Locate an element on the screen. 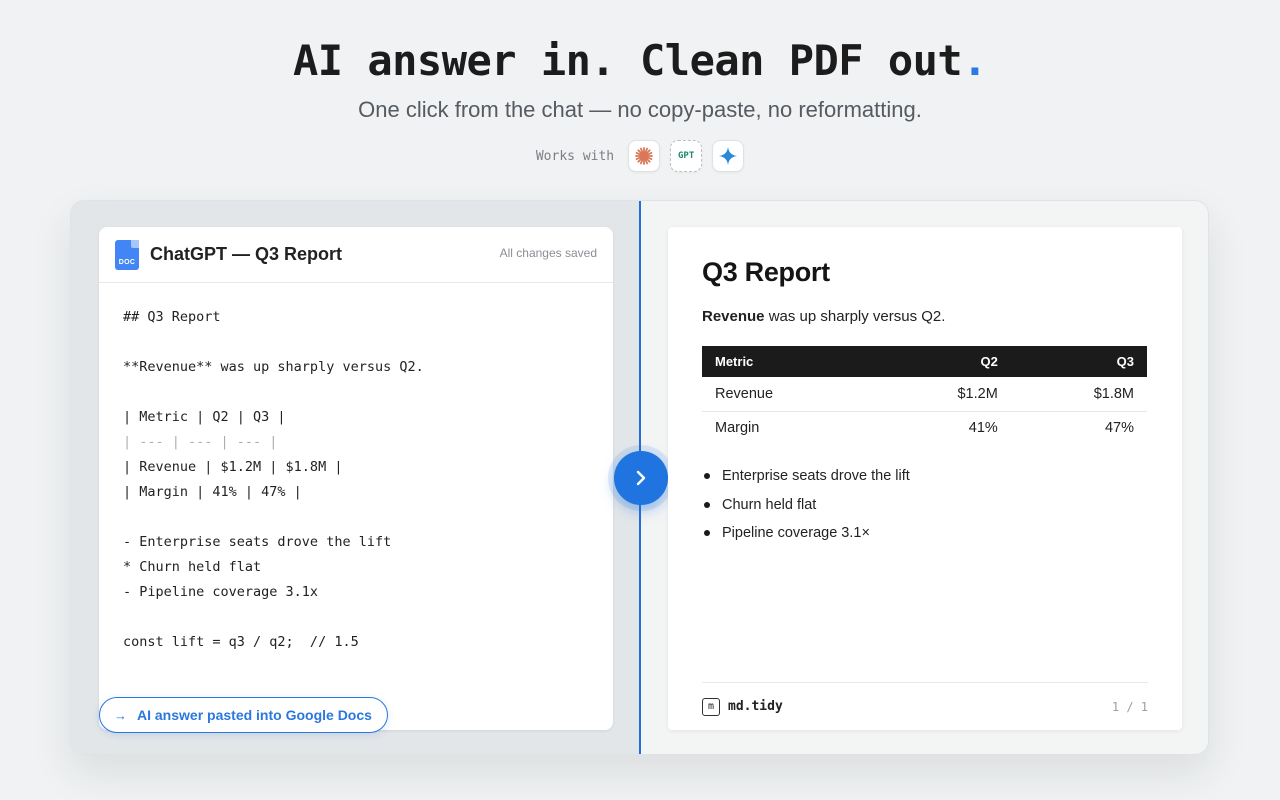 This screenshot has width=1280, height=800. works-with-row: Works with GPT is located at coordinates (640, 156).